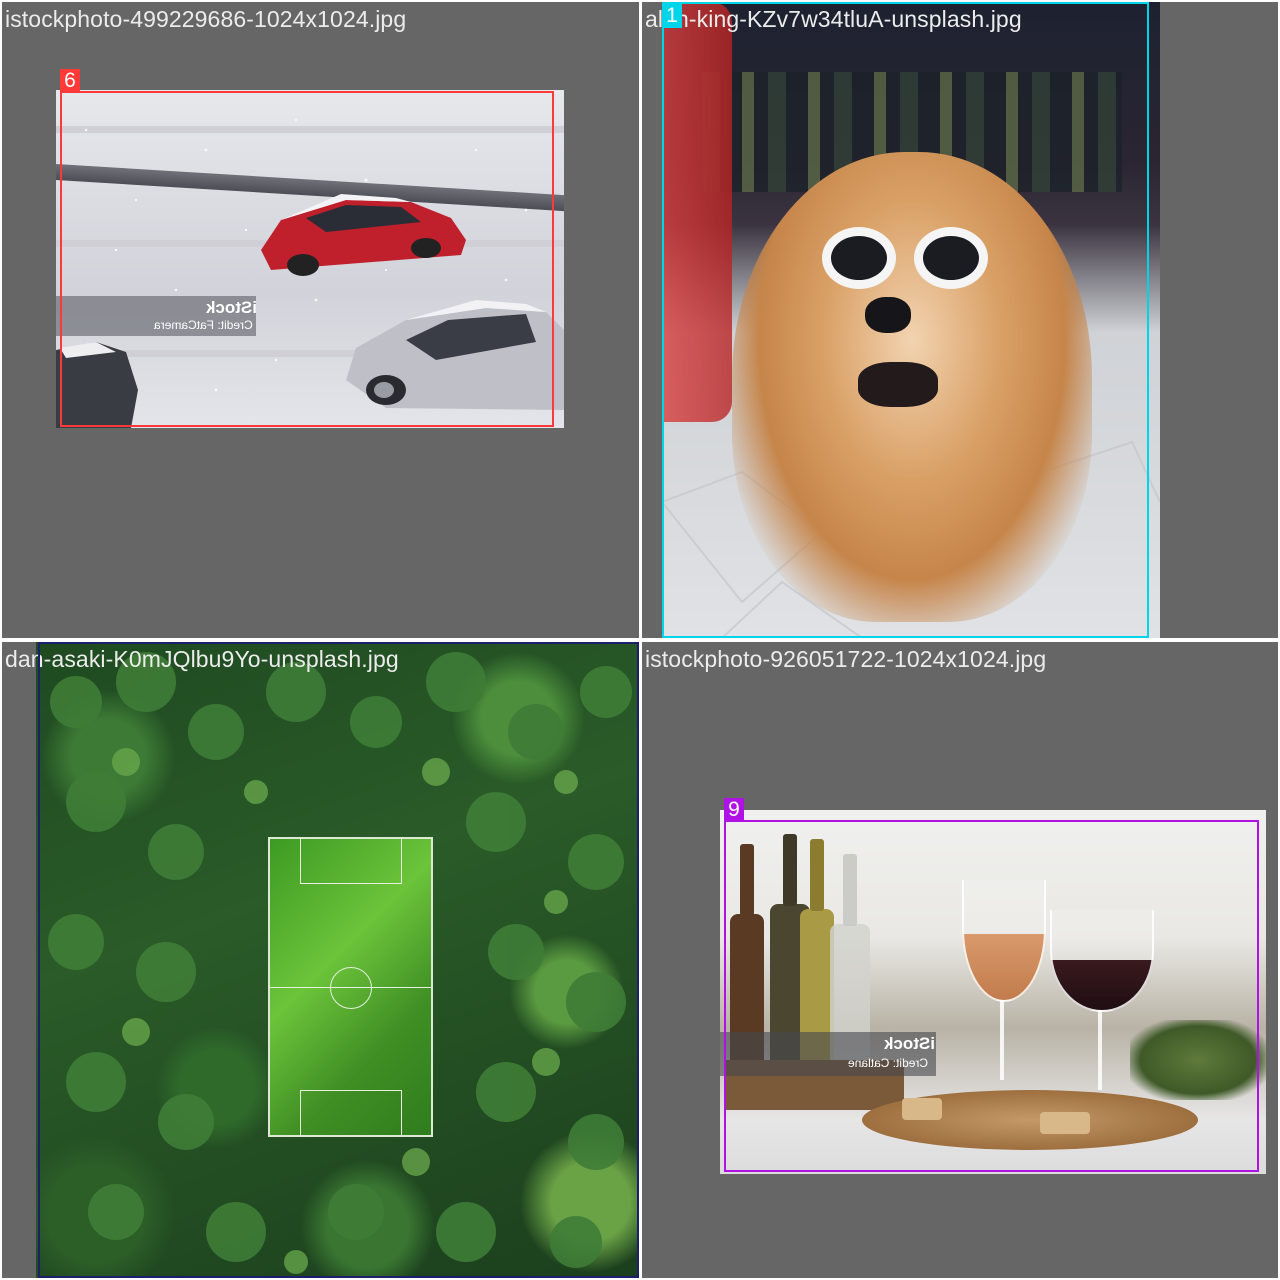 This screenshot has width=1280, height=1280. Describe the element at coordinates (70, 81) in the screenshot. I see `detection-label: 6` at that location.